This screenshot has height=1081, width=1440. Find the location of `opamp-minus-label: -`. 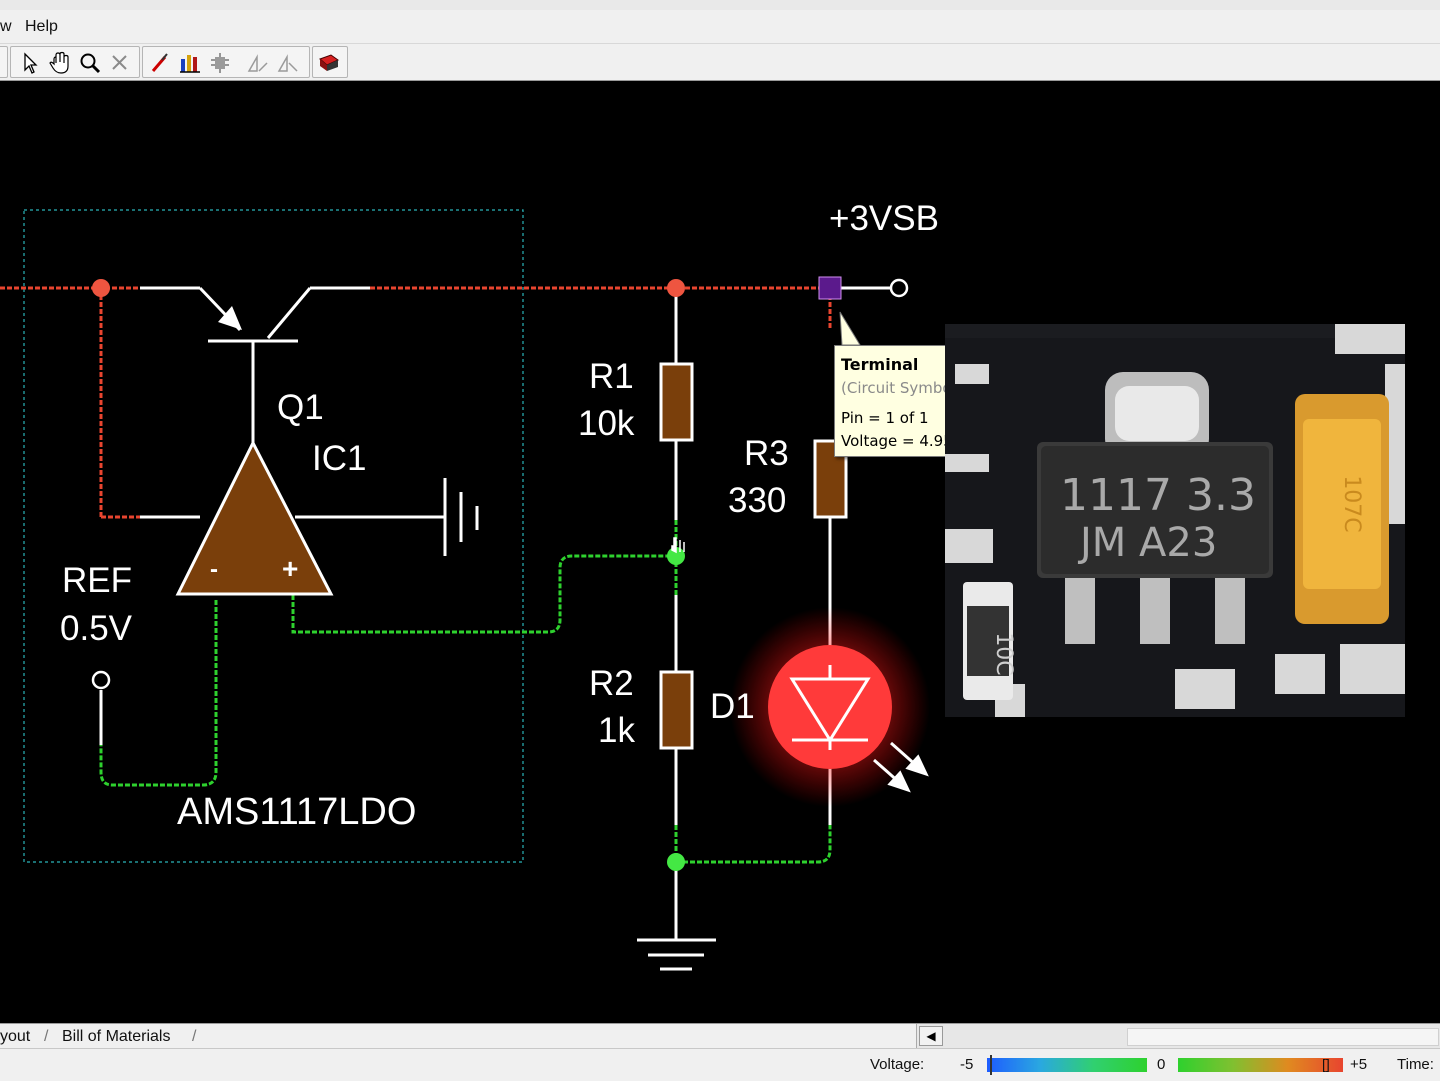

opamp-minus-label: - is located at coordinates (214, 569).